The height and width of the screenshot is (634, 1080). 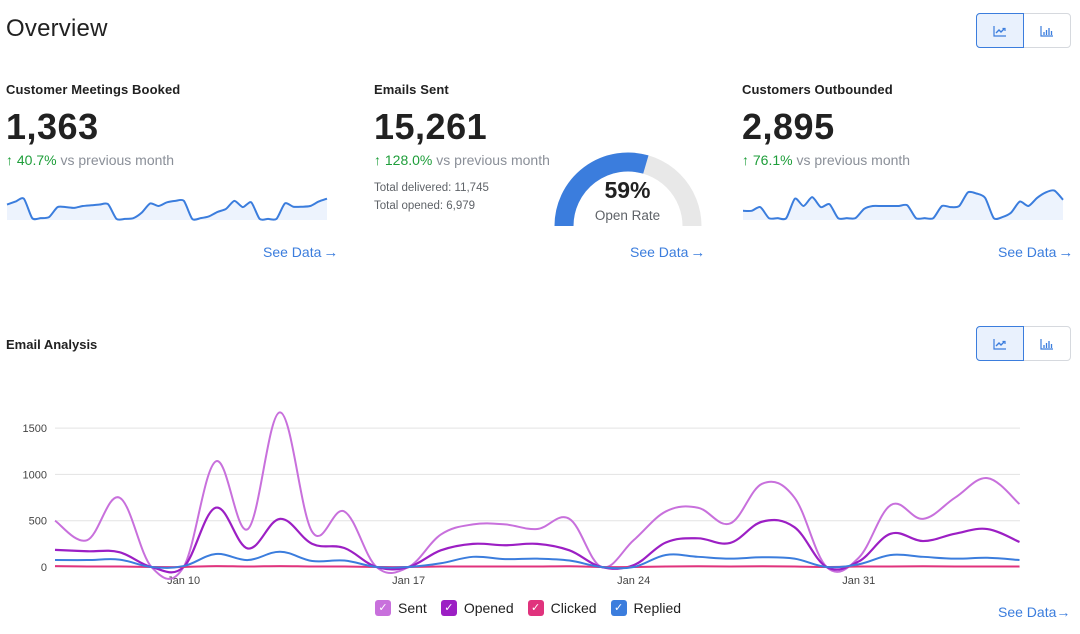 I want to click on legend-label: Opened, so click(x=488, y=608).